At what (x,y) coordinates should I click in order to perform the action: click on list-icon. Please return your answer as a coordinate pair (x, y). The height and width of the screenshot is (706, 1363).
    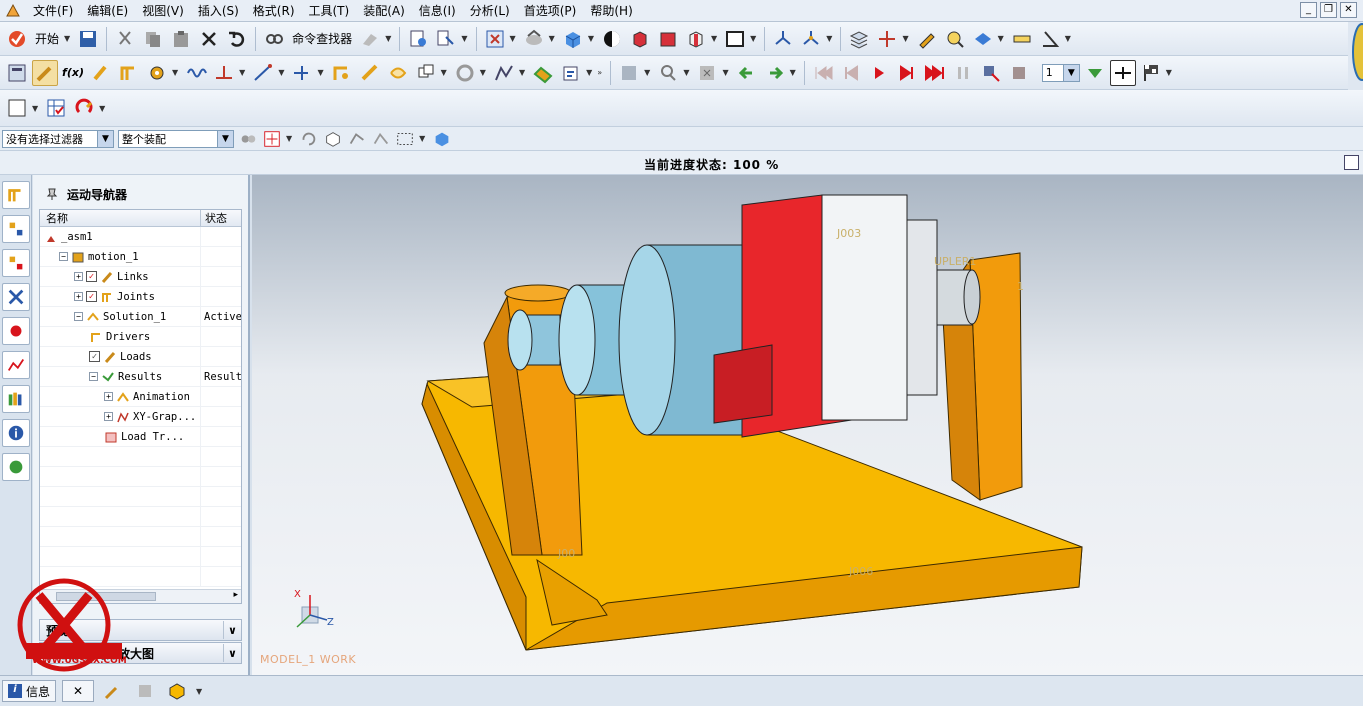
    Looking at the image, I should click on (145, 691).